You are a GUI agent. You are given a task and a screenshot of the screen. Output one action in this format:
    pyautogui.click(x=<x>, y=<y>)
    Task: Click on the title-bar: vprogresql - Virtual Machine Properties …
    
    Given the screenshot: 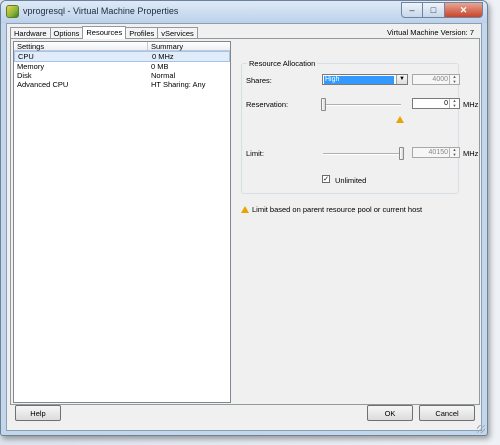 What is the action you would take?
    pyautogui.click(x=244, y=12)
    